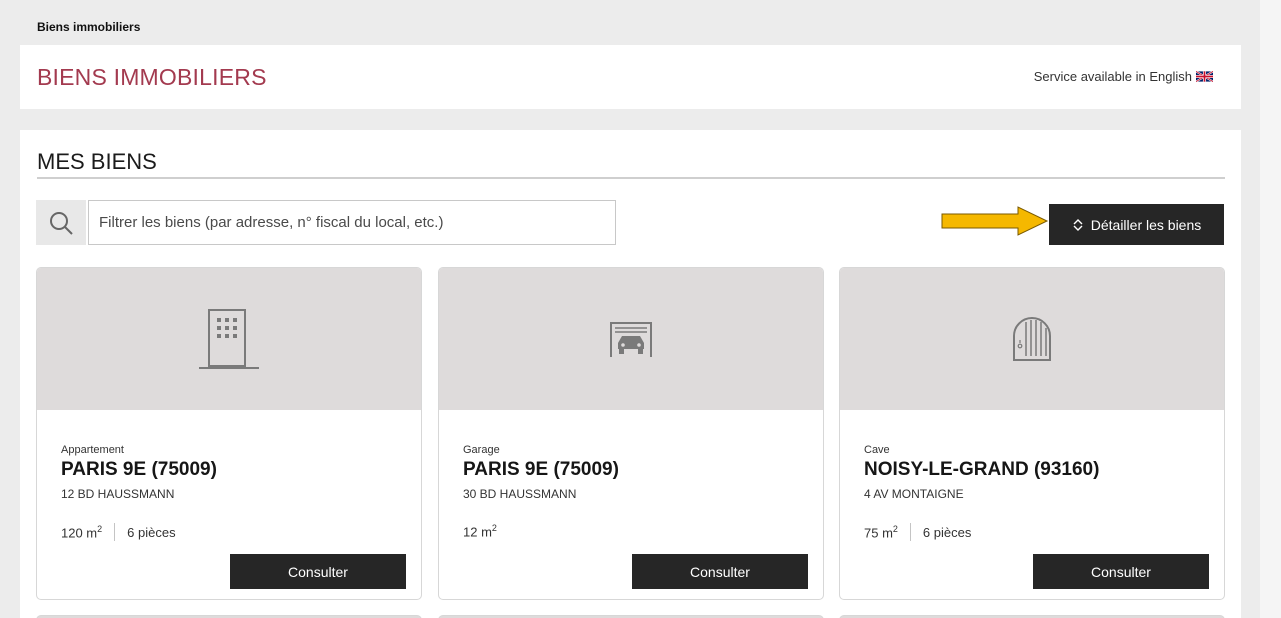  Describe the element at coordinates (914, 494) in the screenshot. I see `property-street: 4 AV MONTAIGNE` at that location.